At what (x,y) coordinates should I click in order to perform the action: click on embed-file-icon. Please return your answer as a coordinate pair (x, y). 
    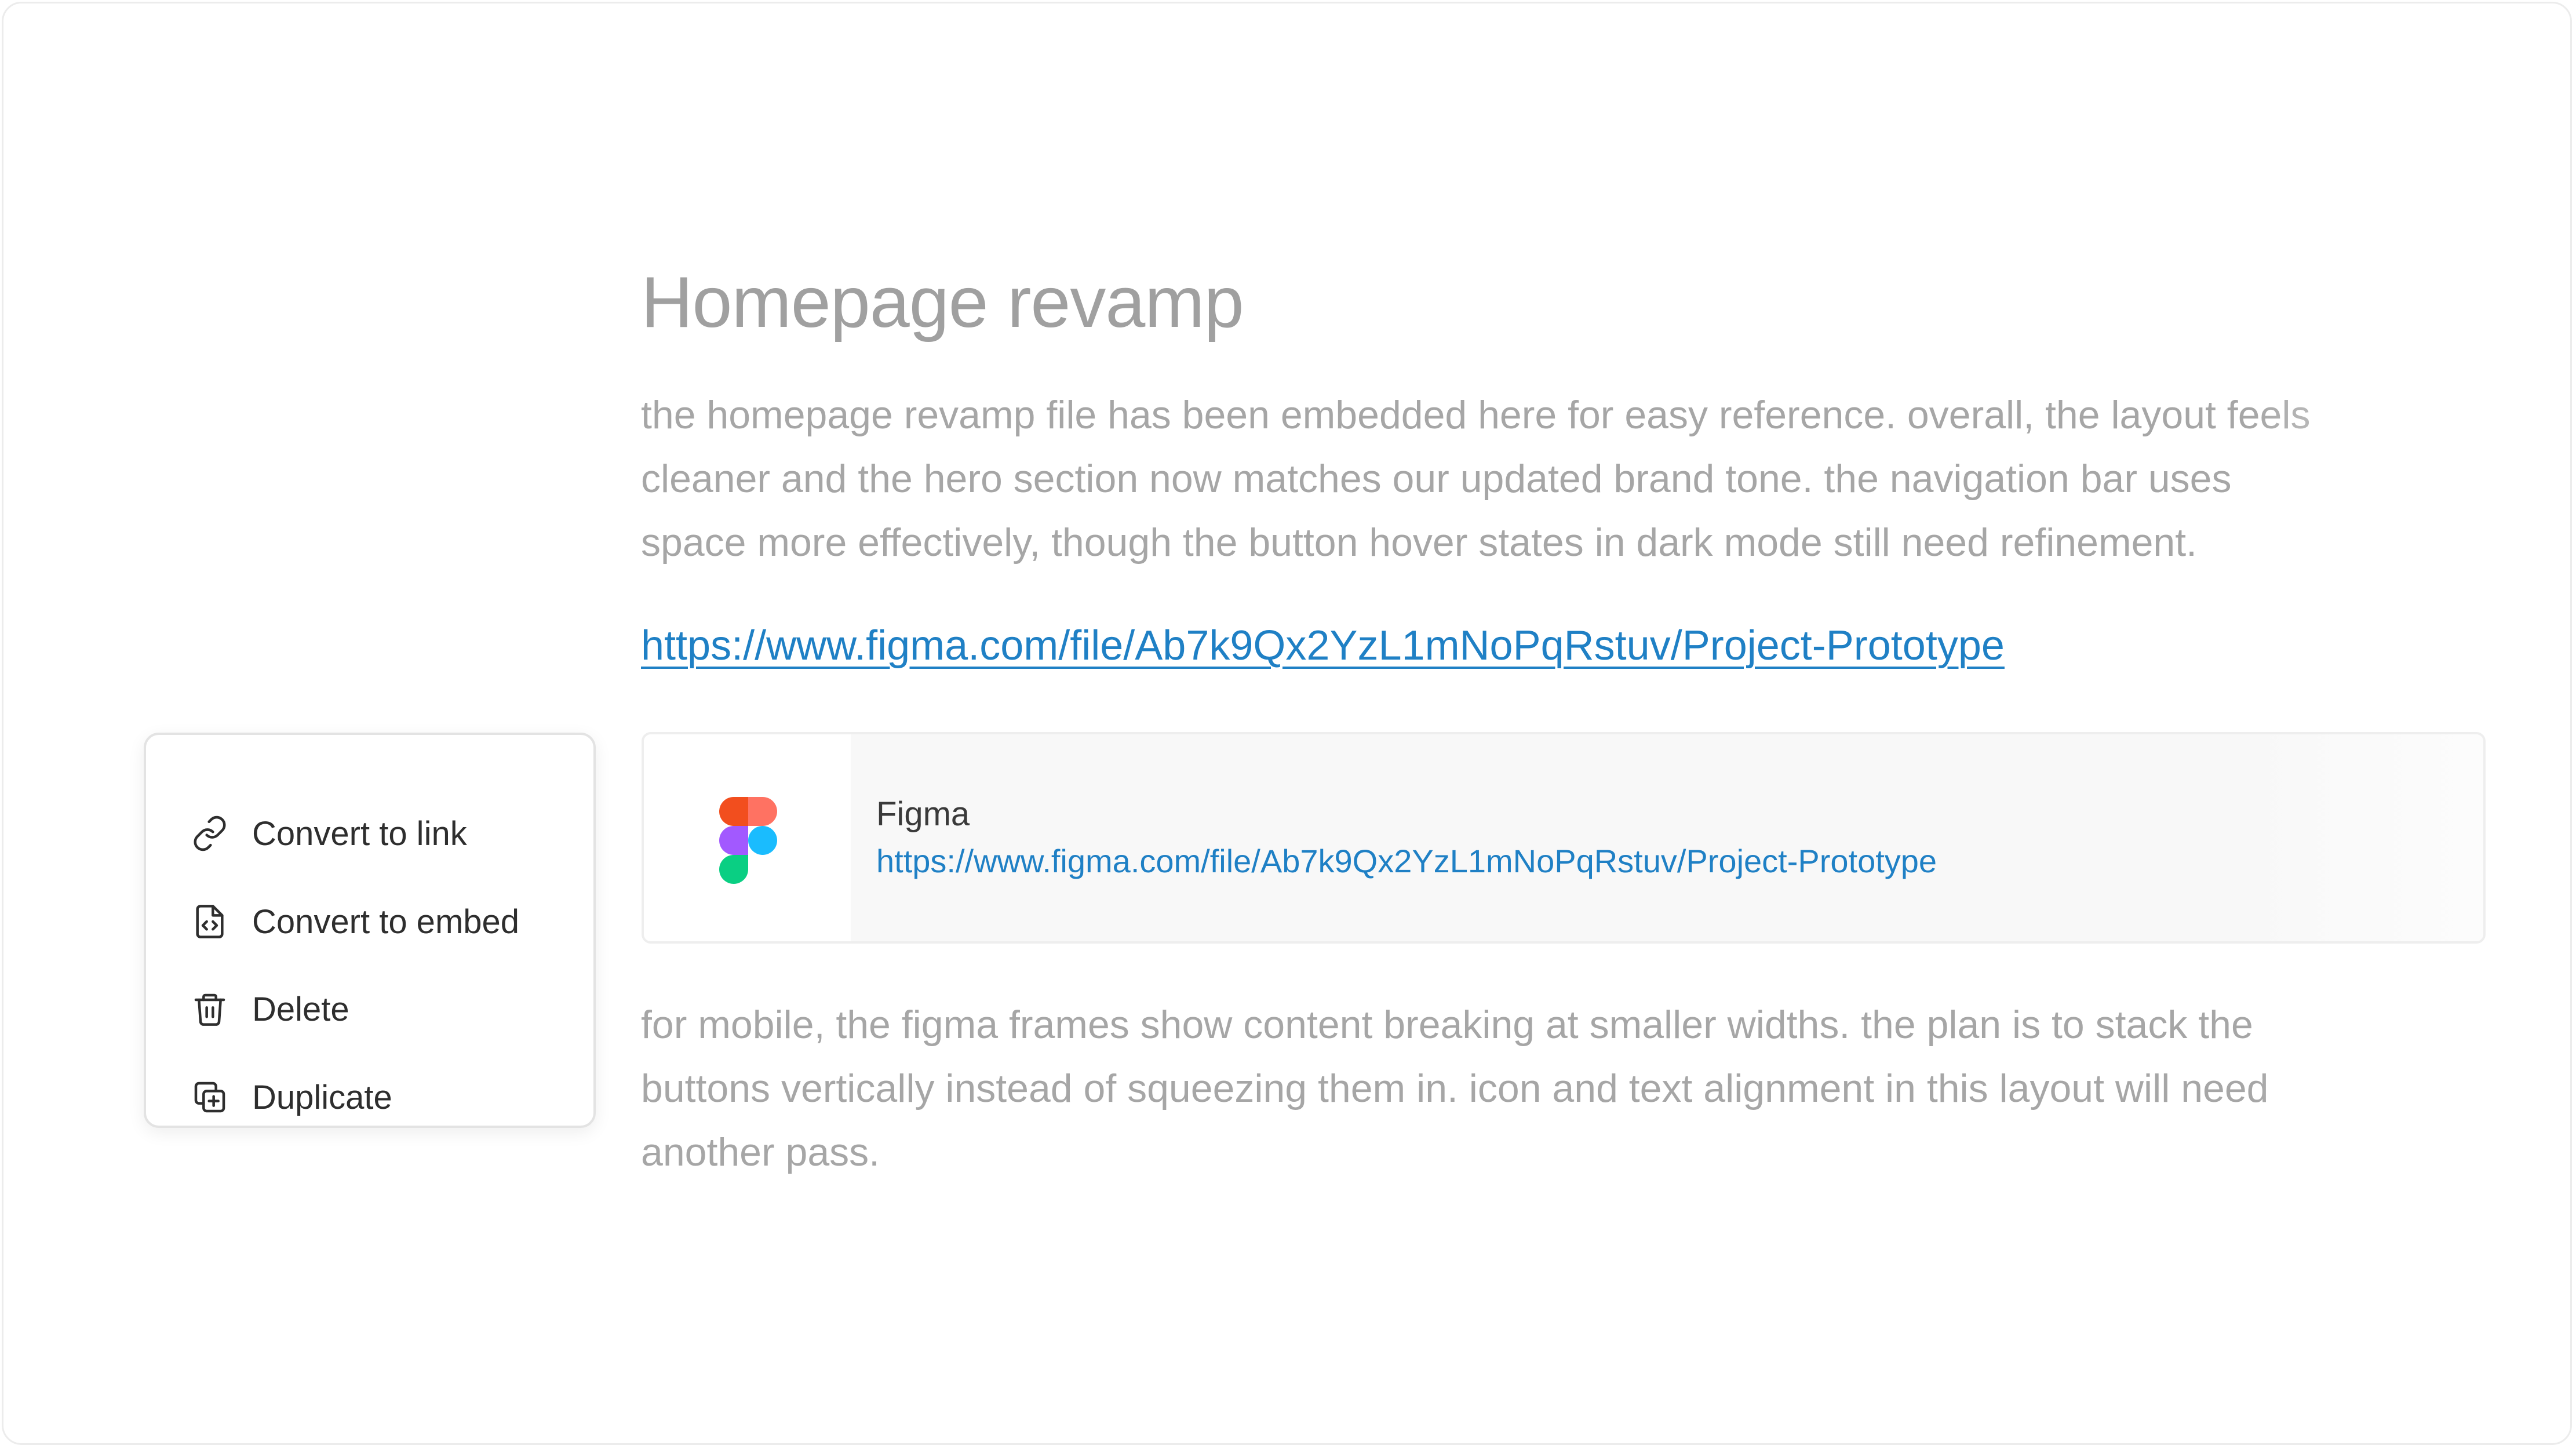
    Looking at the image, I should click on (210, 921).